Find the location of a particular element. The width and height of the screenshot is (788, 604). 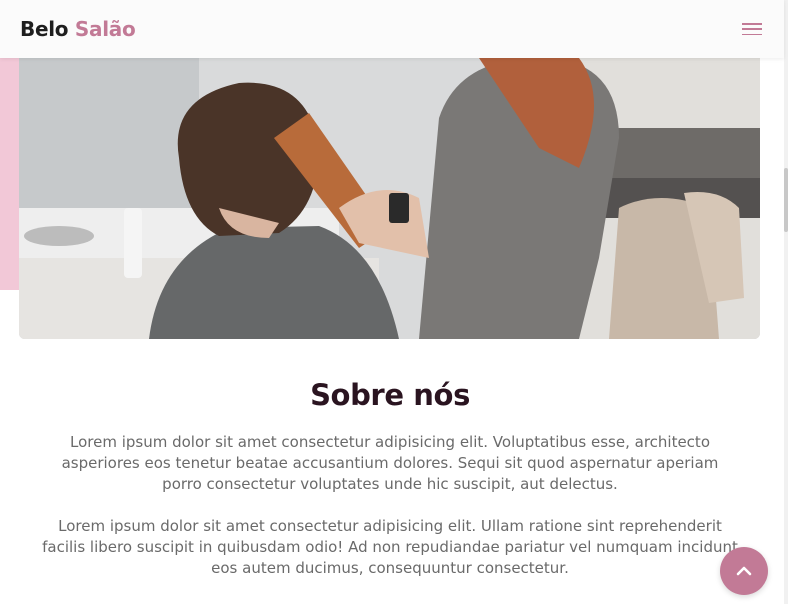

brand-name-part1: Belo is located at coordinates (44, 29).